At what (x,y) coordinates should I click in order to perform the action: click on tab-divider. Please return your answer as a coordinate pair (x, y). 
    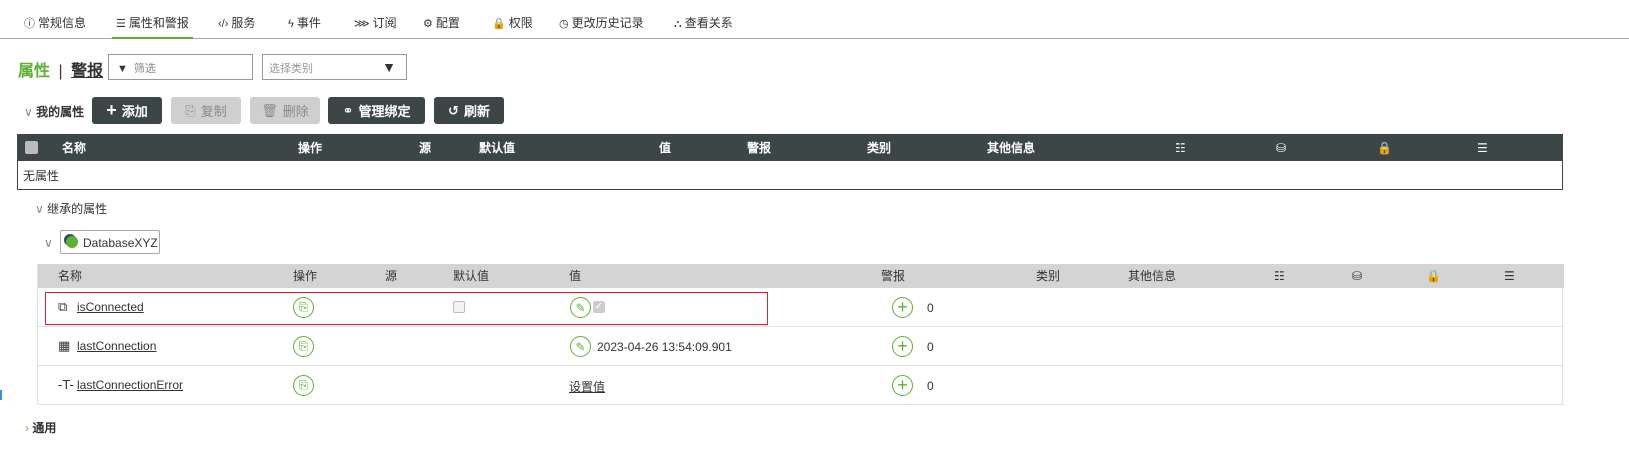
    Looking at the image, I should click on (814, 38).